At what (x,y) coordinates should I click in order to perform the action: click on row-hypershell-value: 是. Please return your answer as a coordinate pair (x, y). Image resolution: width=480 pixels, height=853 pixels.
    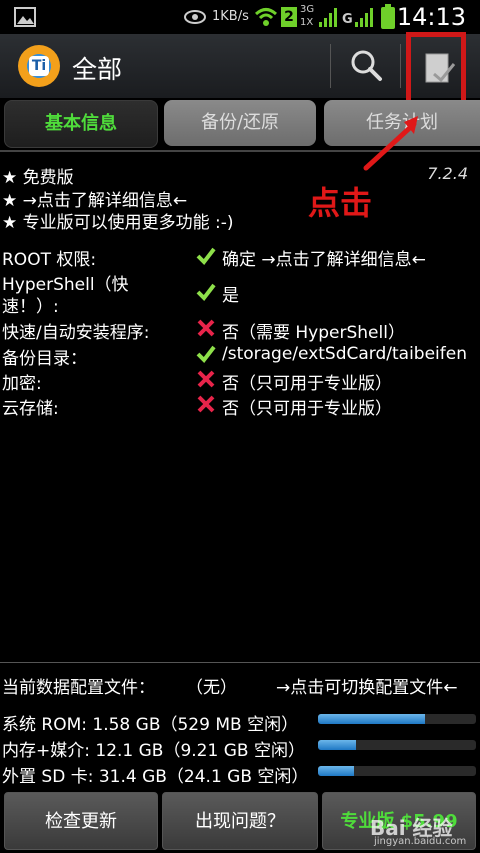
    Looking at the image, I should click on (230, 296).